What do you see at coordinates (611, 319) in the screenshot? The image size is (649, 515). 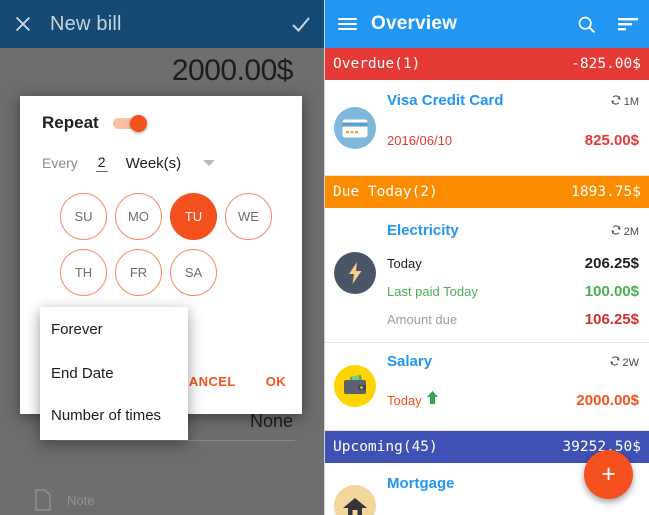 I see `bill-row-amount: 106.25$` at bounding box center [611, 319].